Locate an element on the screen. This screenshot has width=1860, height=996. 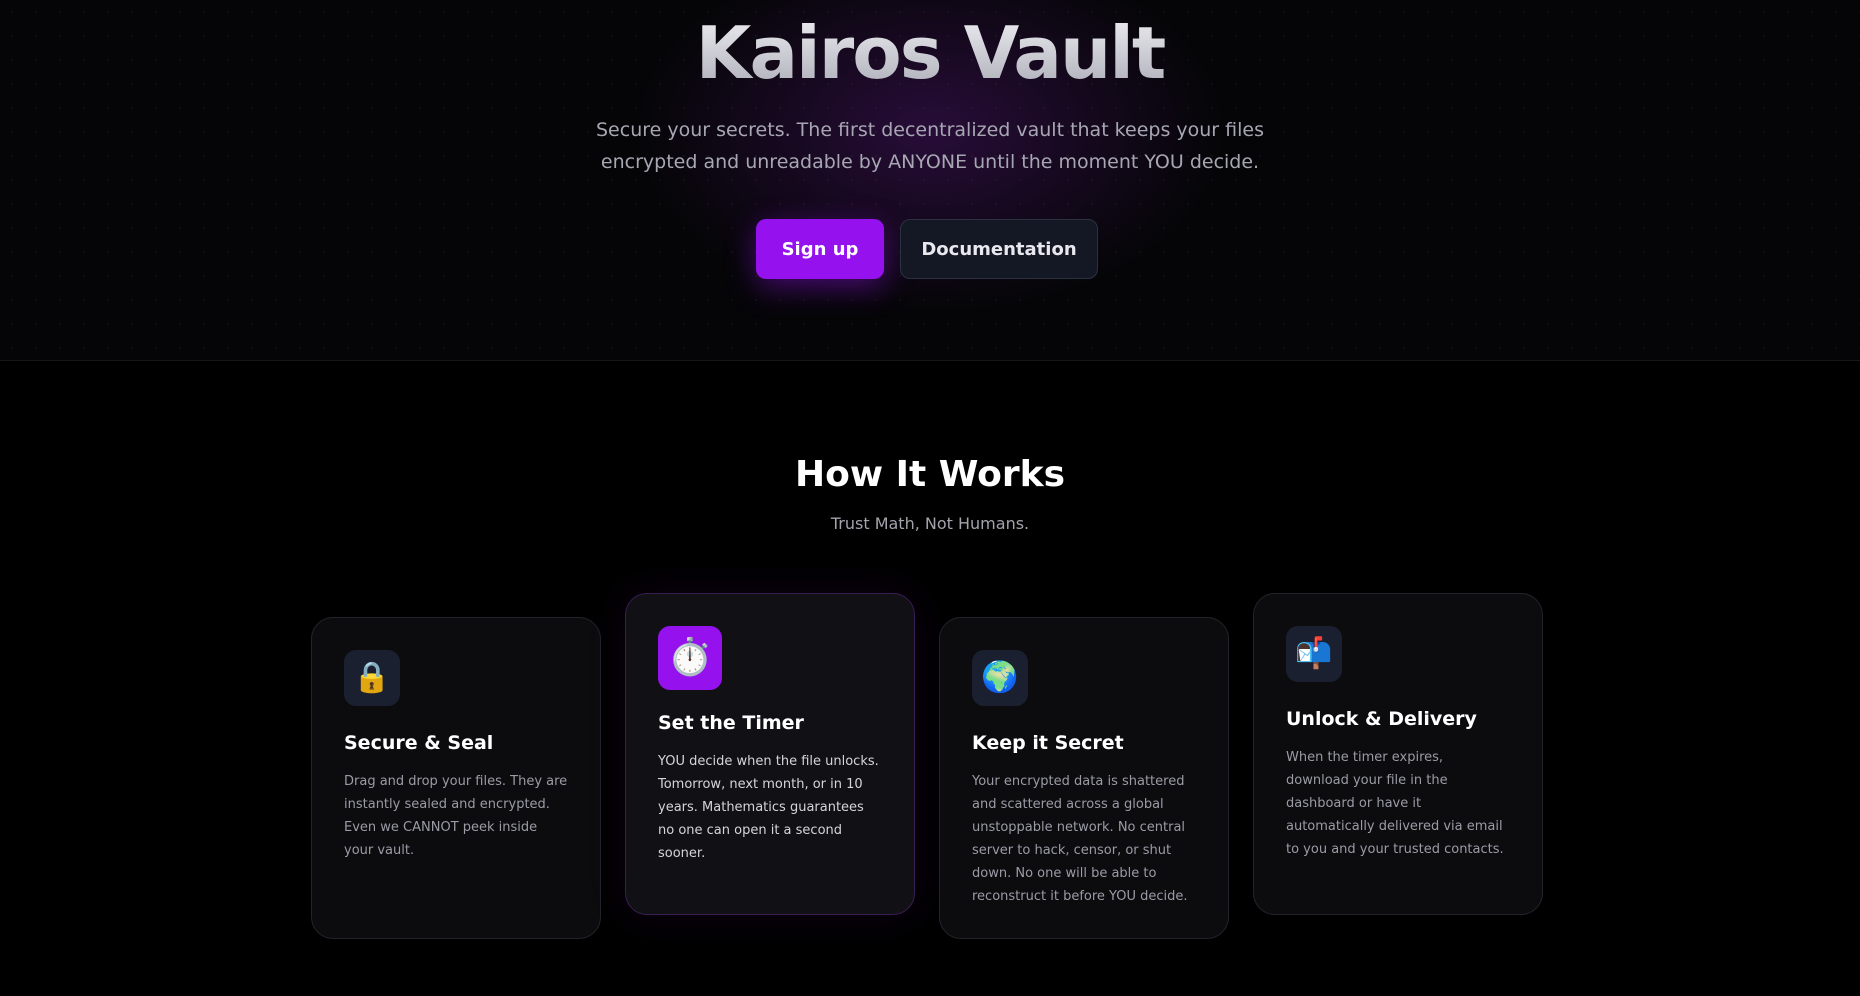
section-title: How It Works is located at coordinates (930, 474).